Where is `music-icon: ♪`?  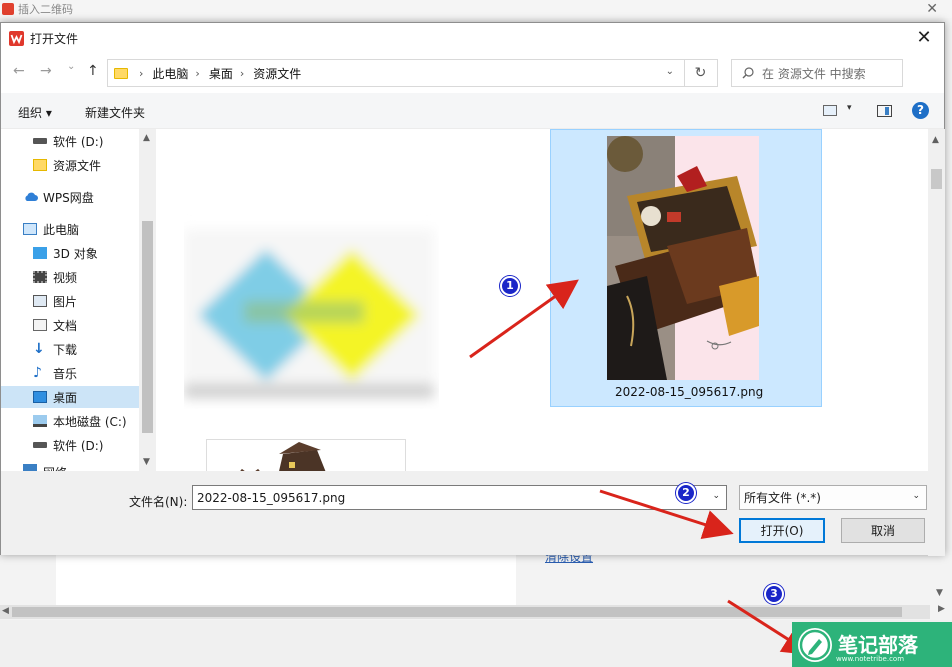
music-icon: ♪ is located at coordinates (37, 373).